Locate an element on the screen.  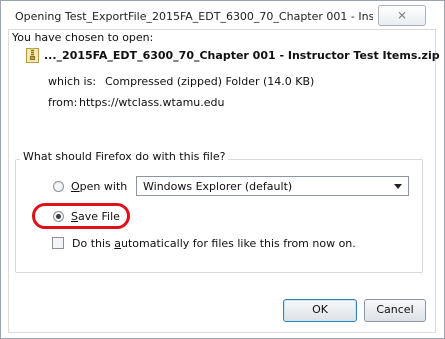
file-type-value: Compressed (zipped) Folder (14.0 KB) is located at coordinates (210, 81).